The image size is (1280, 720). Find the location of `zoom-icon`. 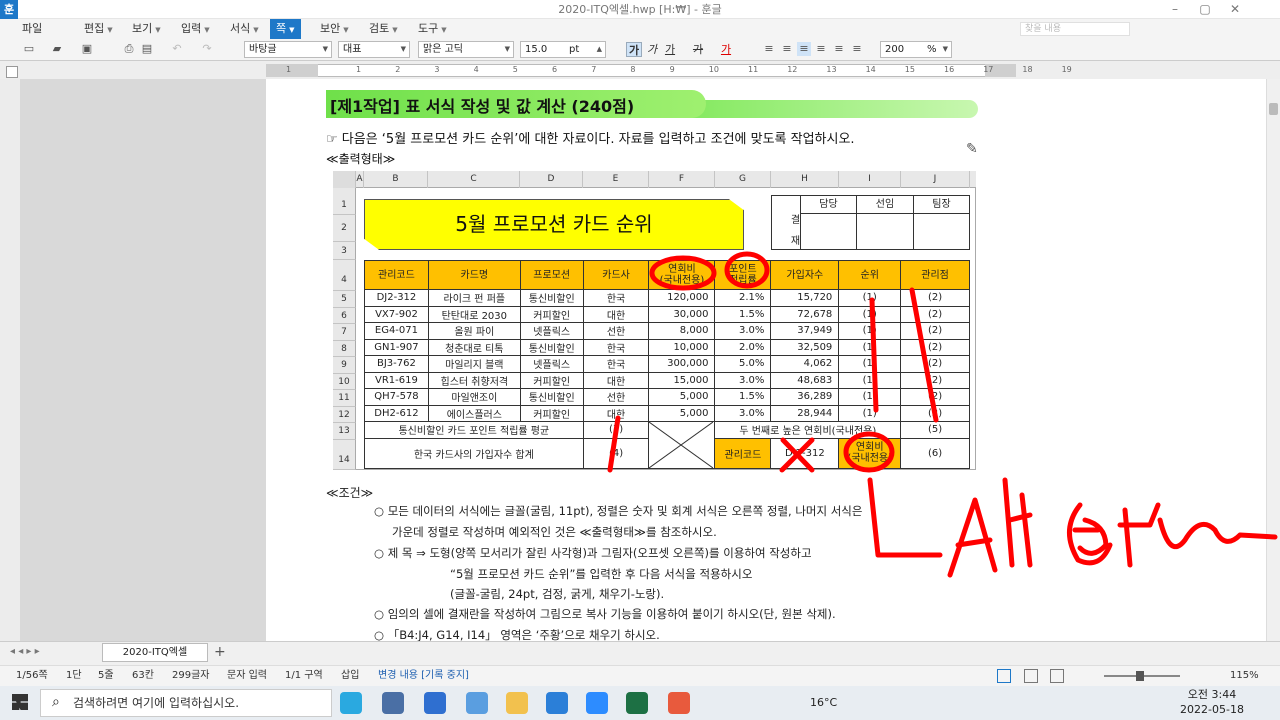

zoom-icon is located at coordinates (597, 703).